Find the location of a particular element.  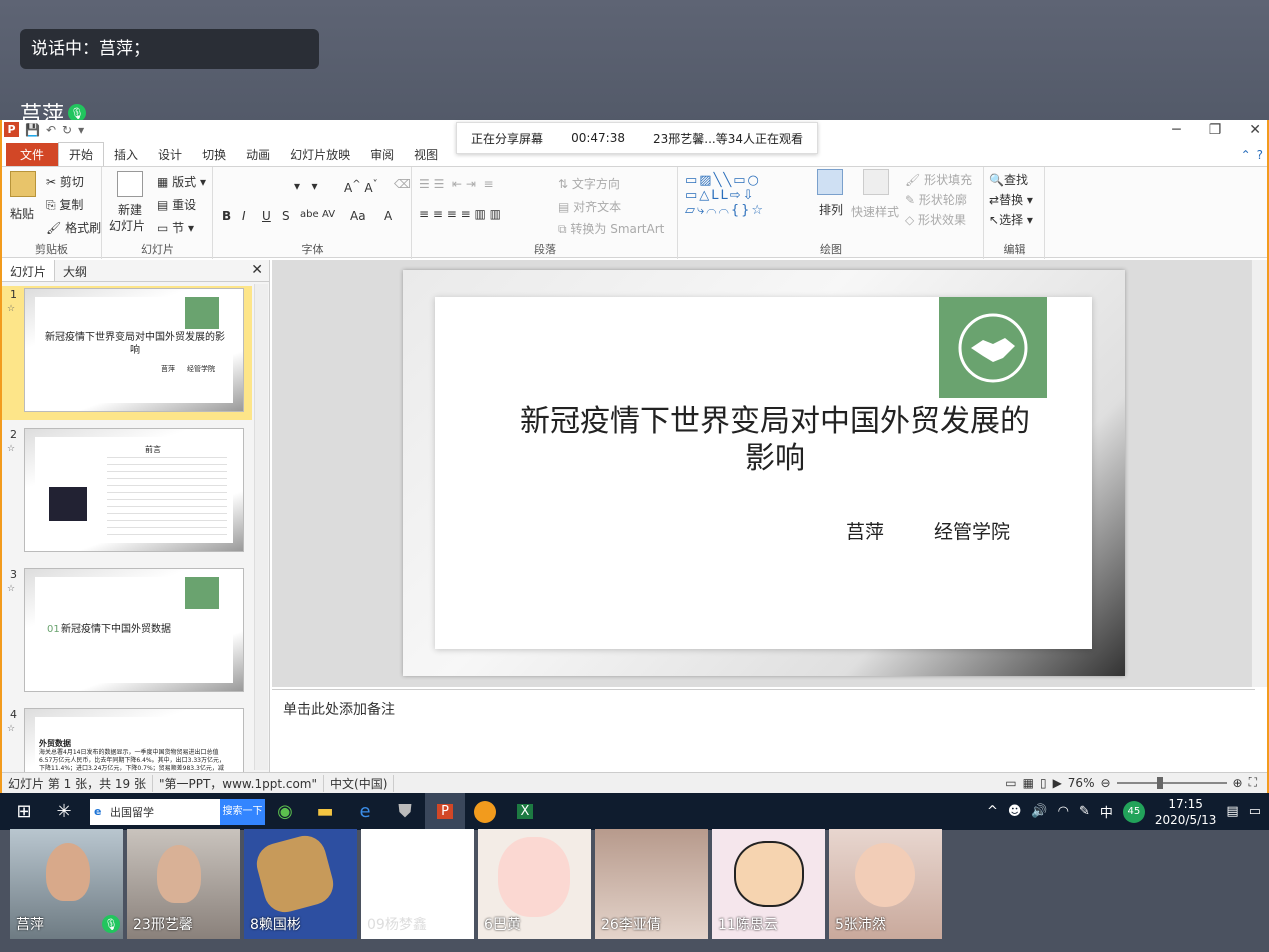

tab-slideshow: 幻灯片放映 is located at coordinates (320, 154).